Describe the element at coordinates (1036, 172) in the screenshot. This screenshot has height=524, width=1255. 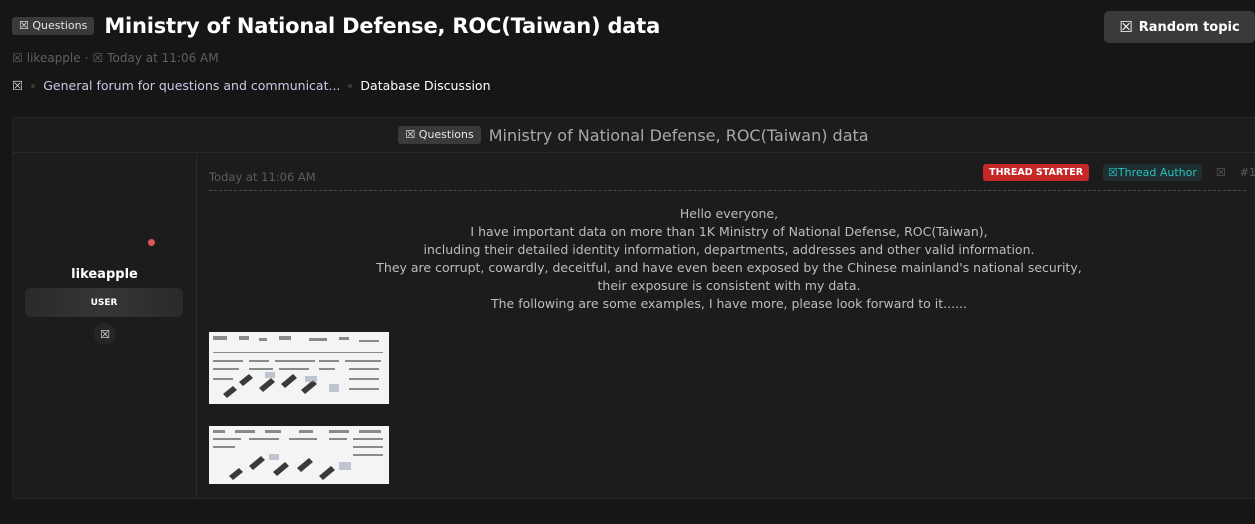
I see `thread-starter-badge: THREAD STARTER` at that location.